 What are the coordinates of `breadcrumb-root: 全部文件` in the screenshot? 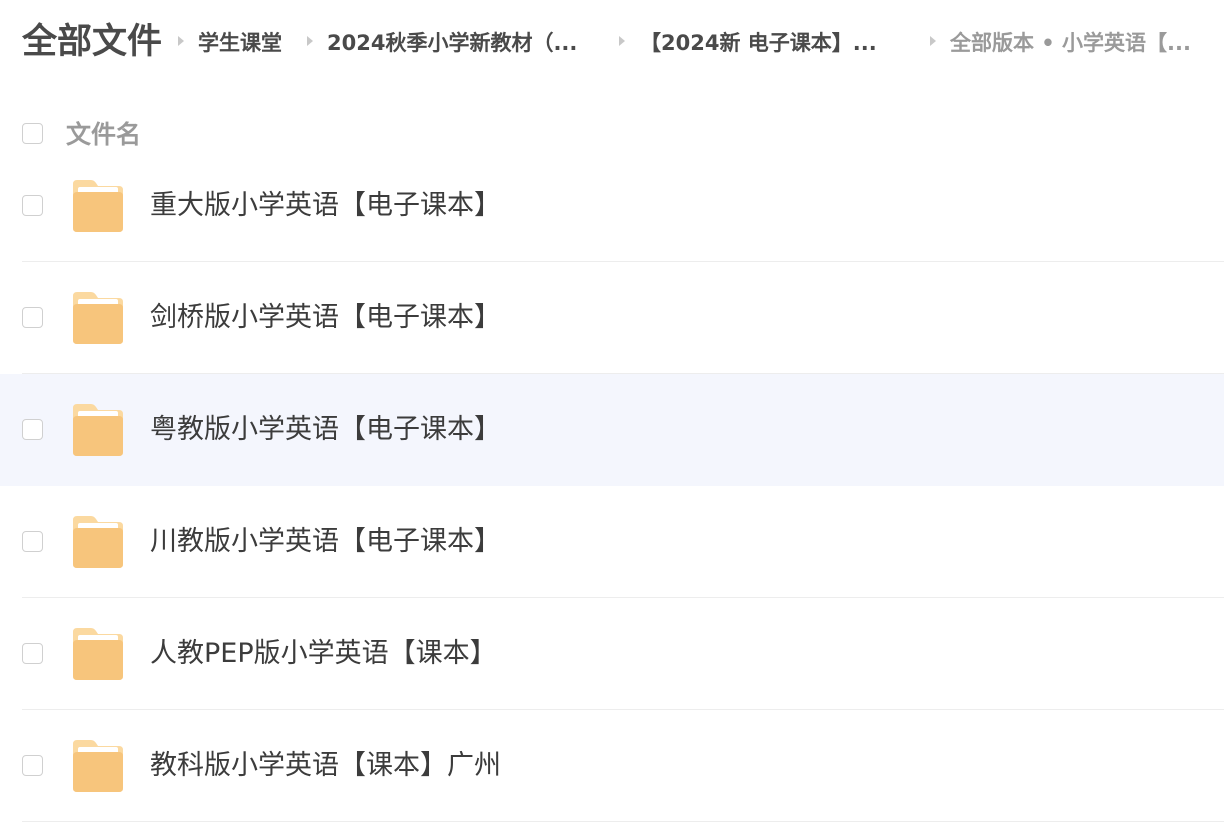 It's located at (92, 42).